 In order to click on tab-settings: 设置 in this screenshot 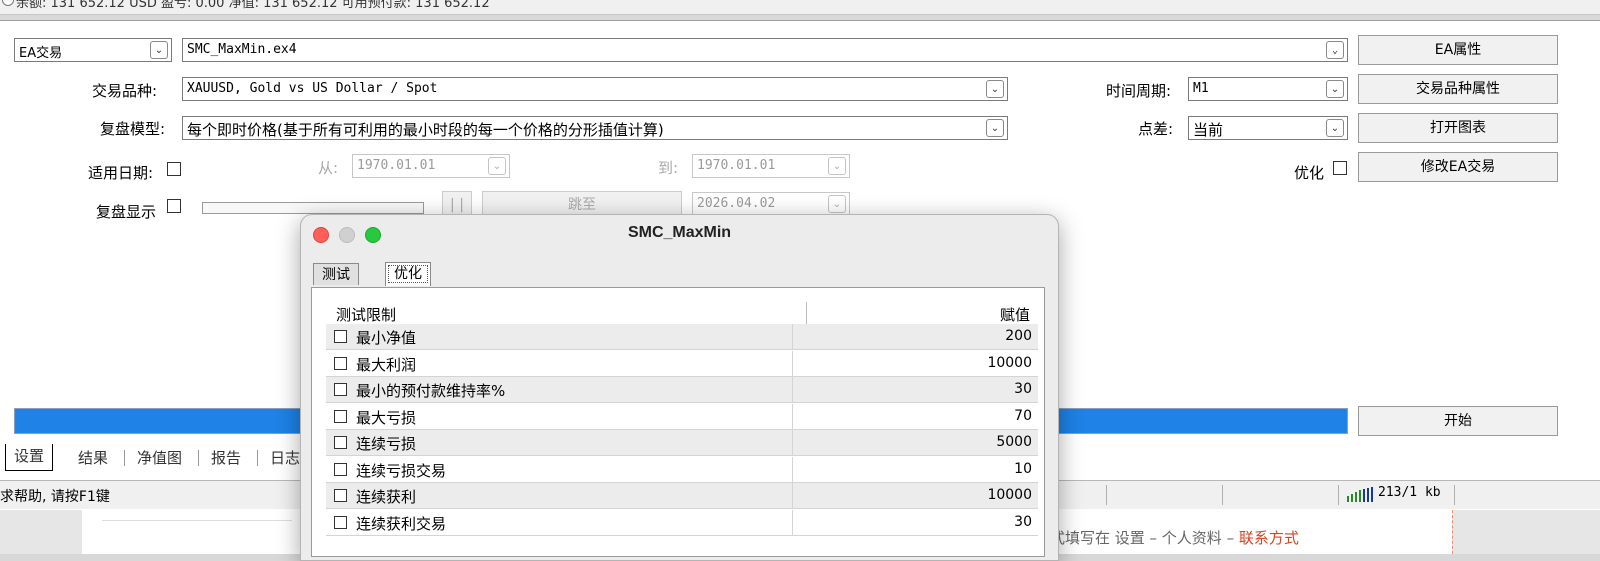, I will do `click(29, 457)`.